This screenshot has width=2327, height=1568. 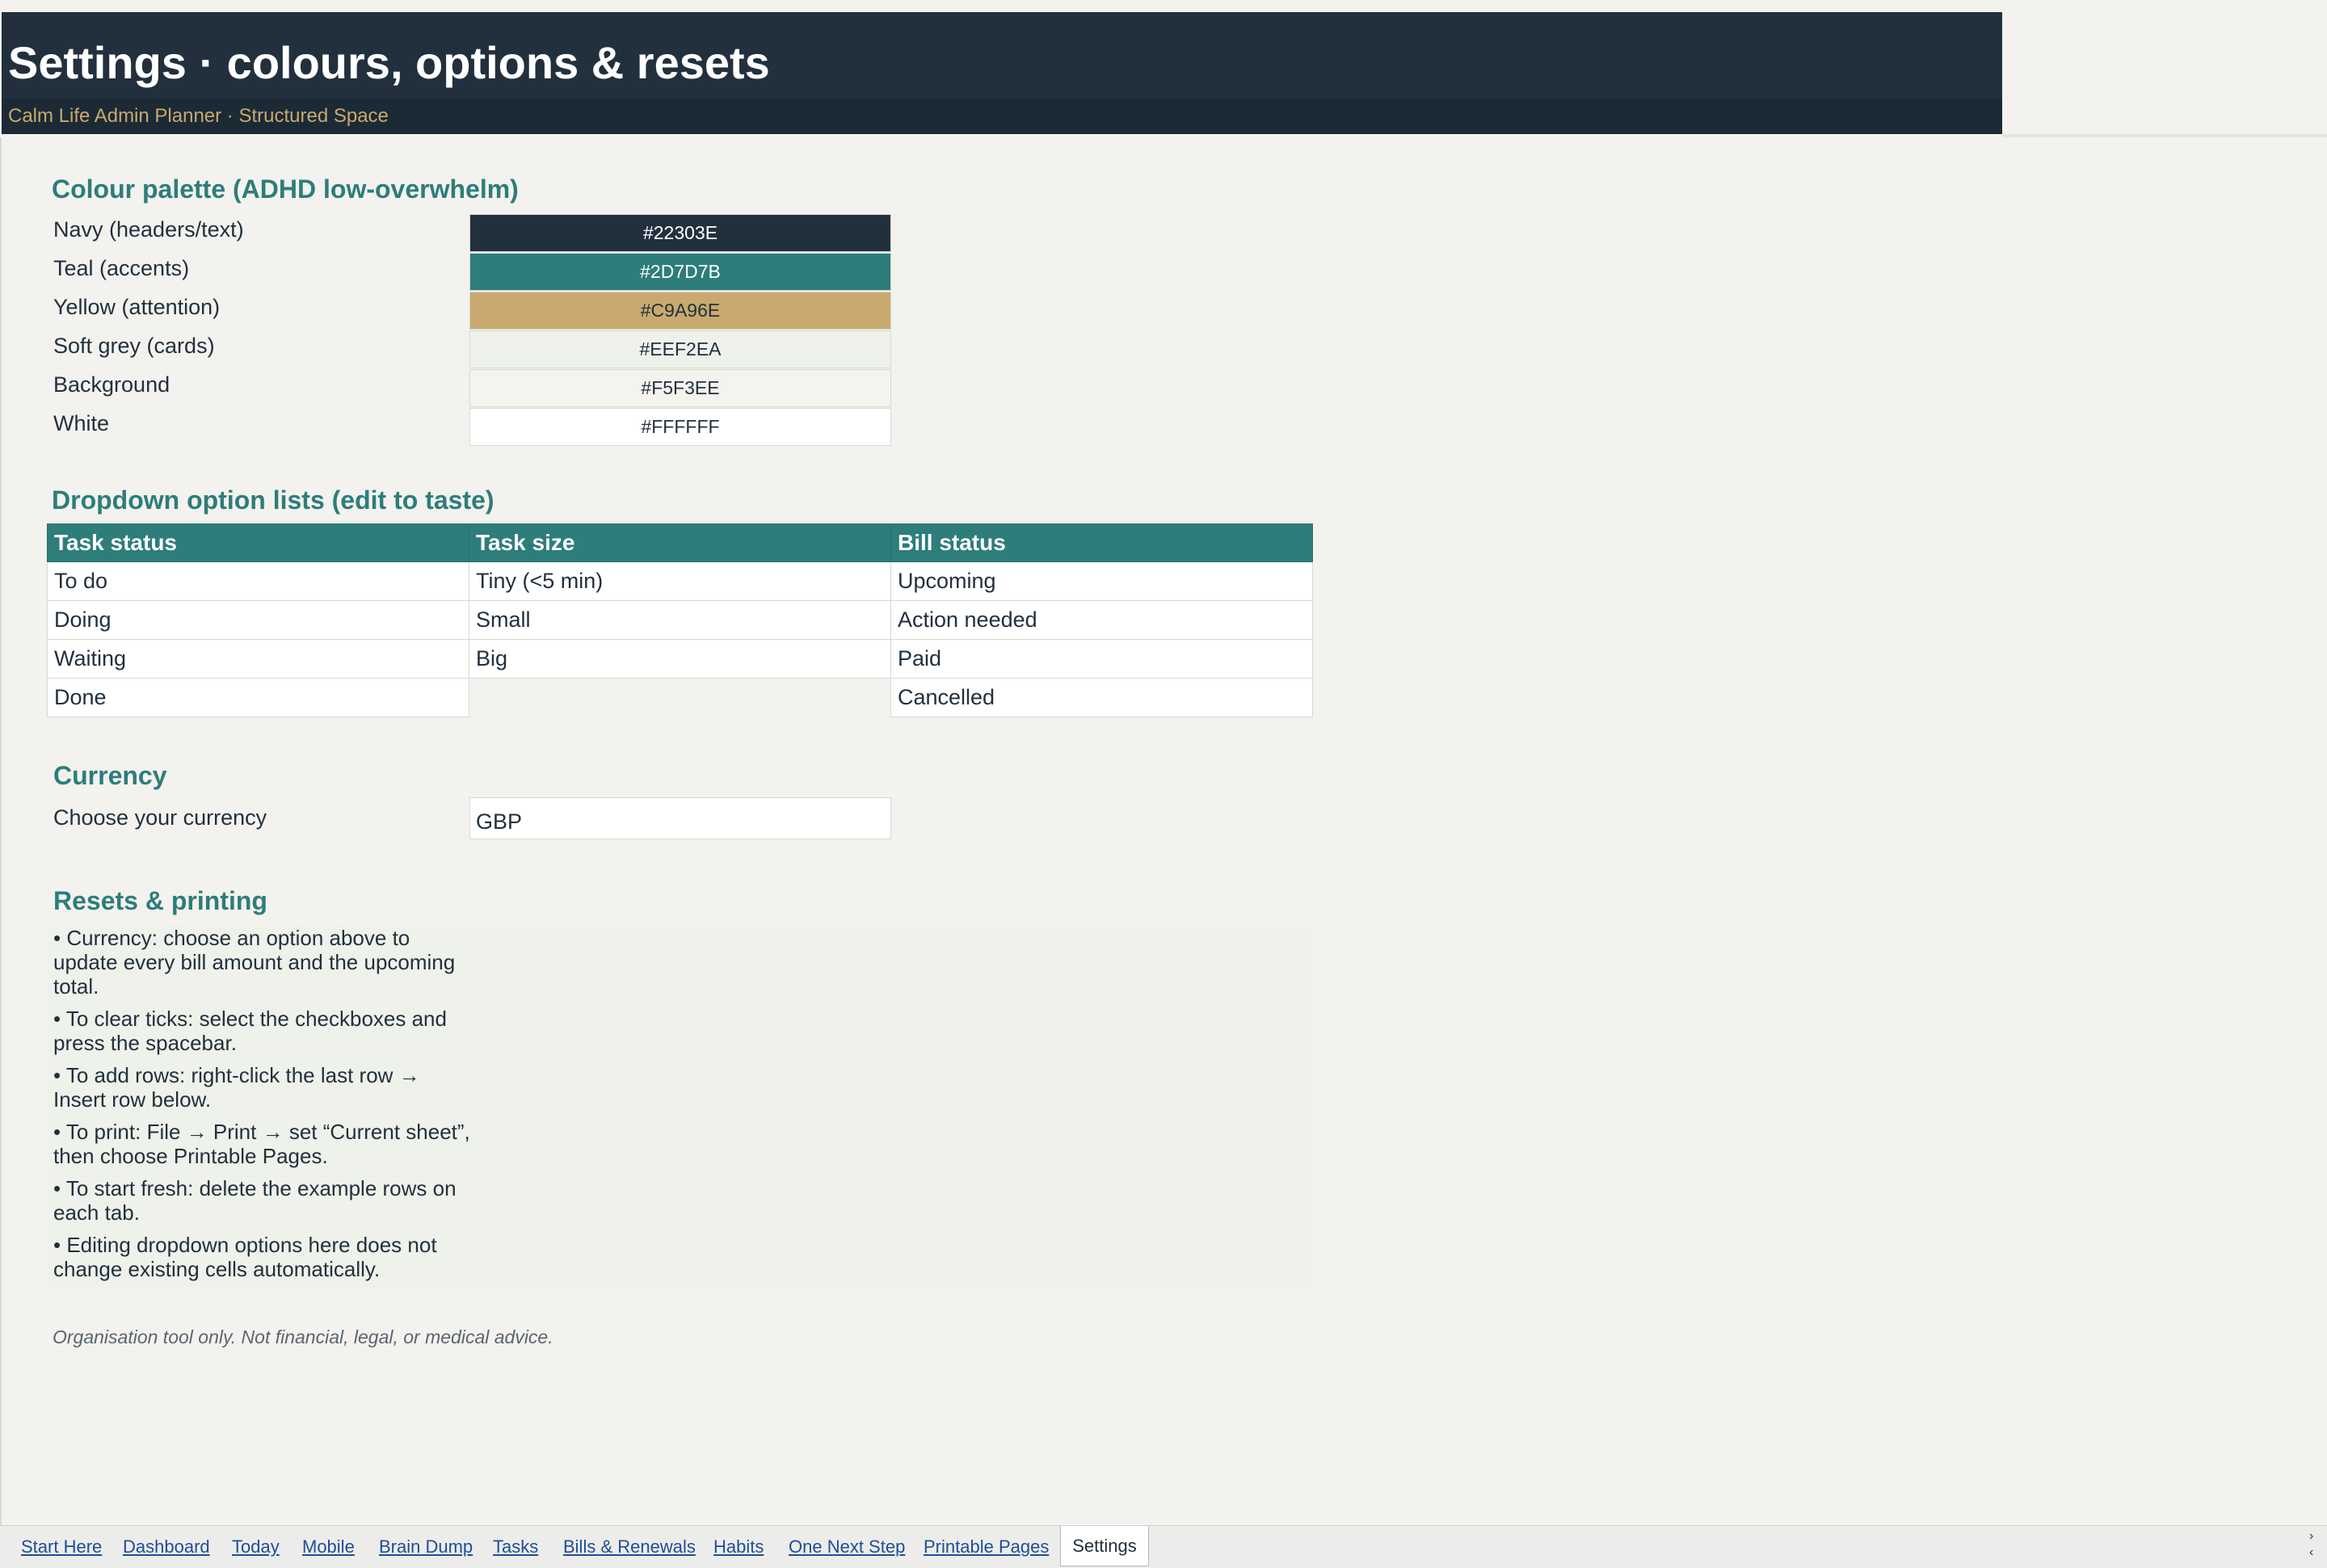 What do you see at coordinates (328, 1546) in the screenshot?
I see `tab-mobile: Mobile` at bounding box center [328, 1546].